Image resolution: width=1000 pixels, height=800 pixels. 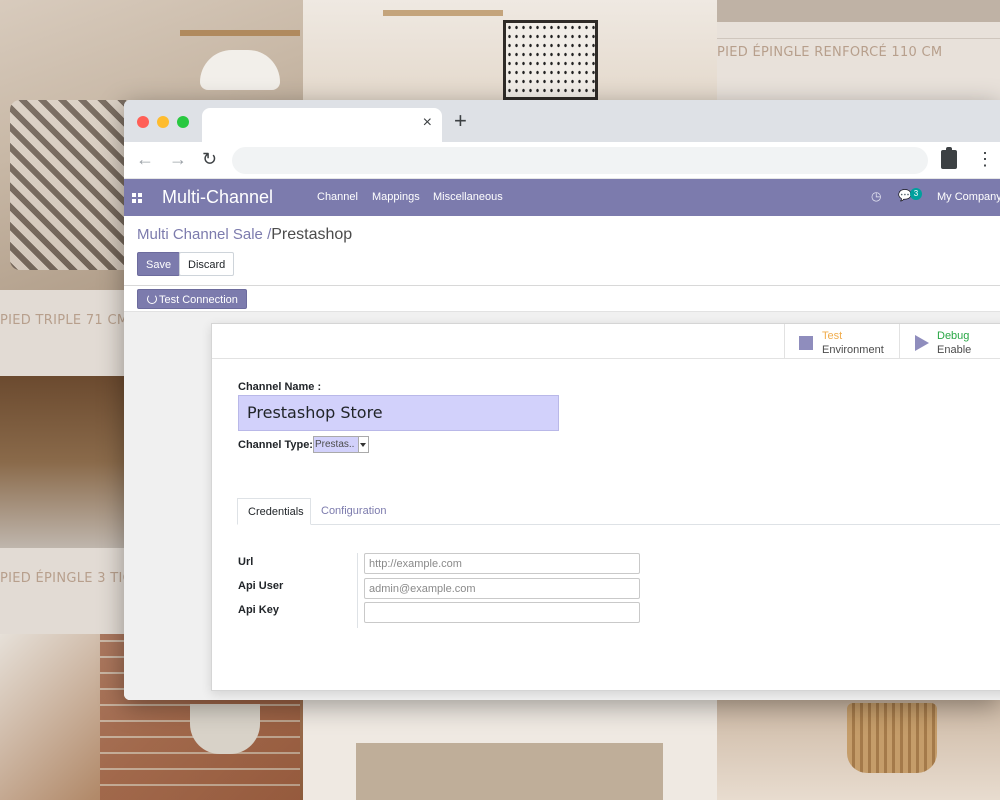 What do you see at coordinates (275, 445) in the screenshot?
I see `channel-type-label: Channel Type:` at bounding box center [275, 445].